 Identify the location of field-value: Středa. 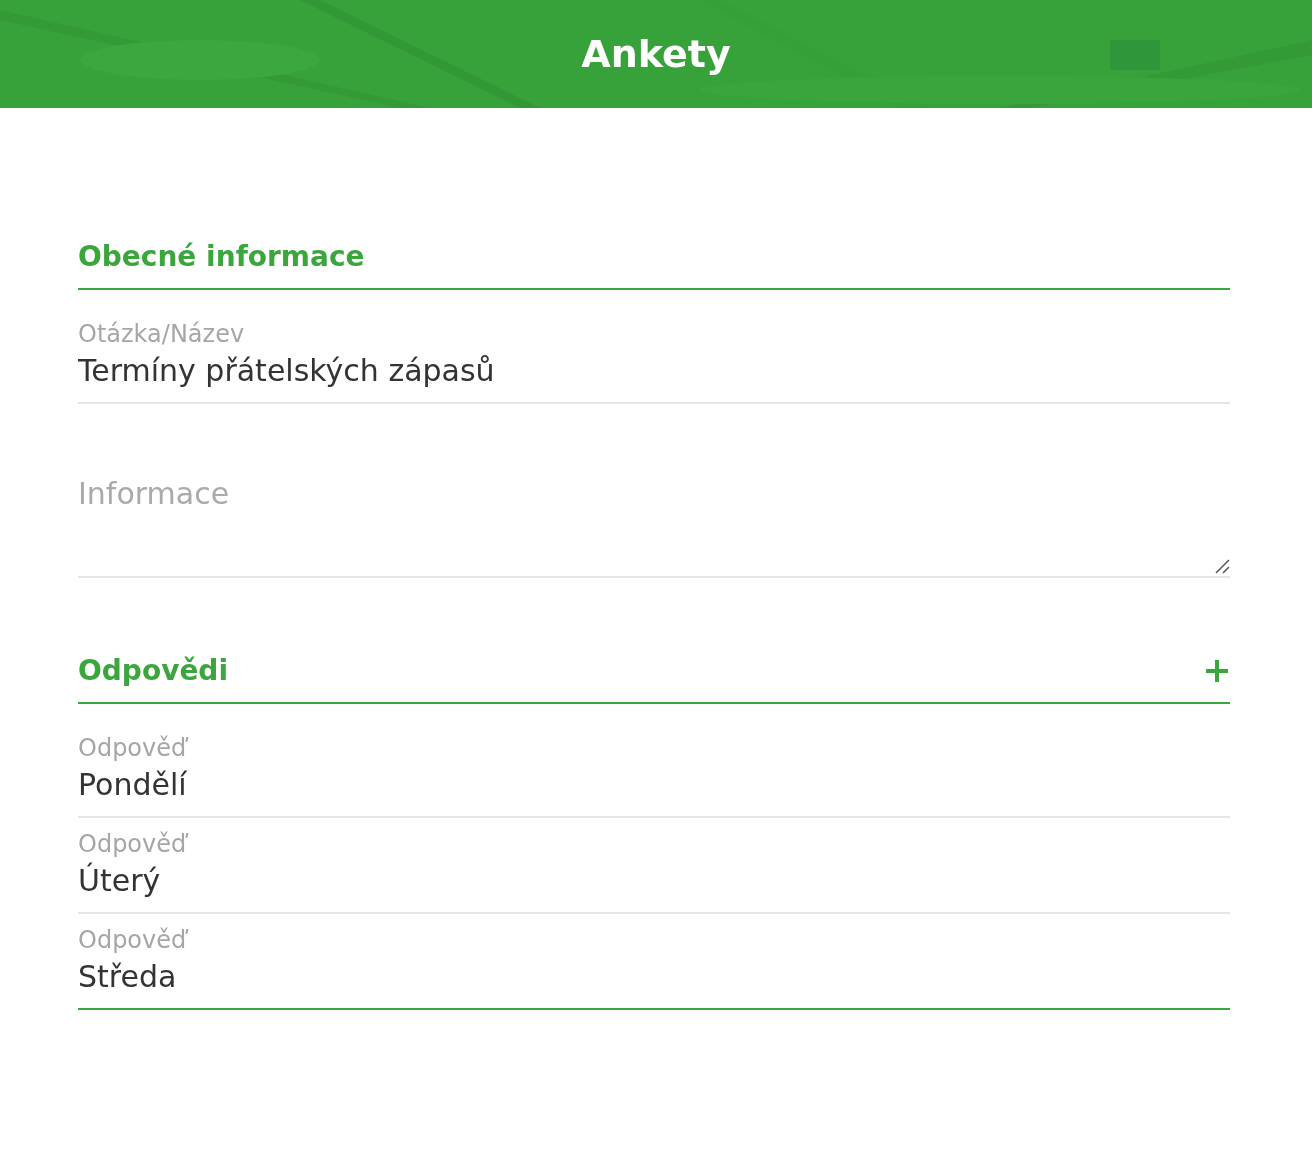
(654, 977).